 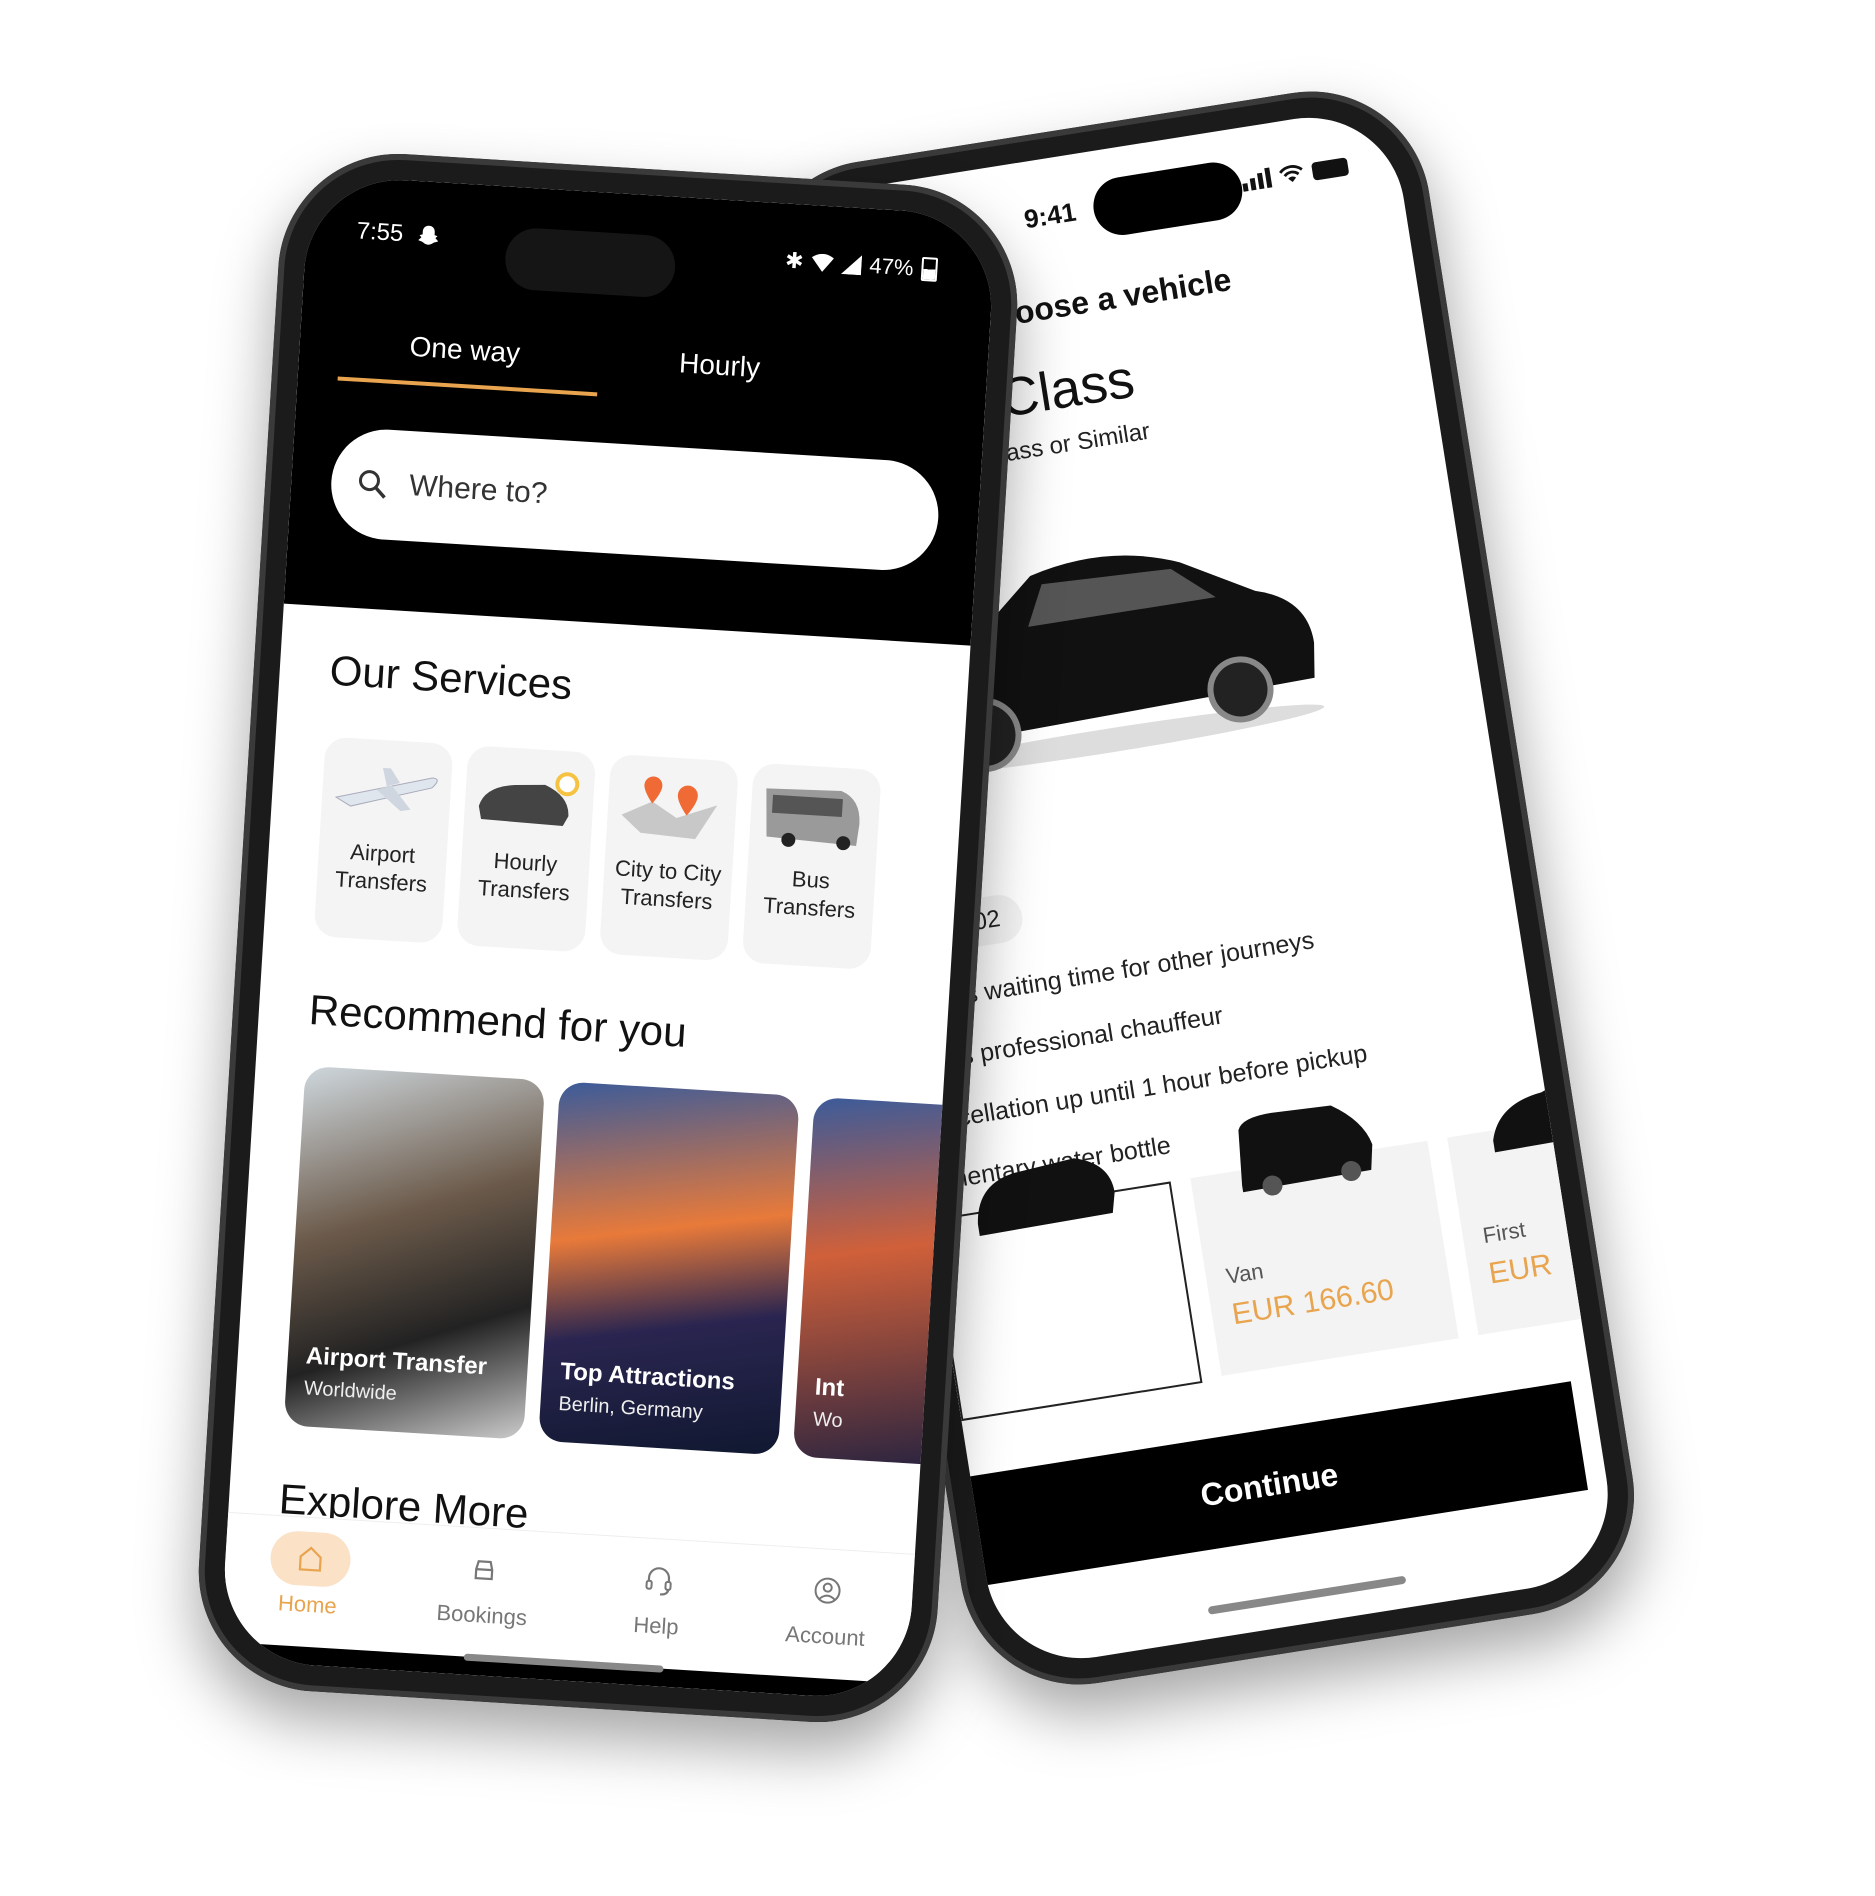 What do you see at coordinates (386, 789) in the screenshot?
I see `airplane-icon` at bounding box center [386, 789].